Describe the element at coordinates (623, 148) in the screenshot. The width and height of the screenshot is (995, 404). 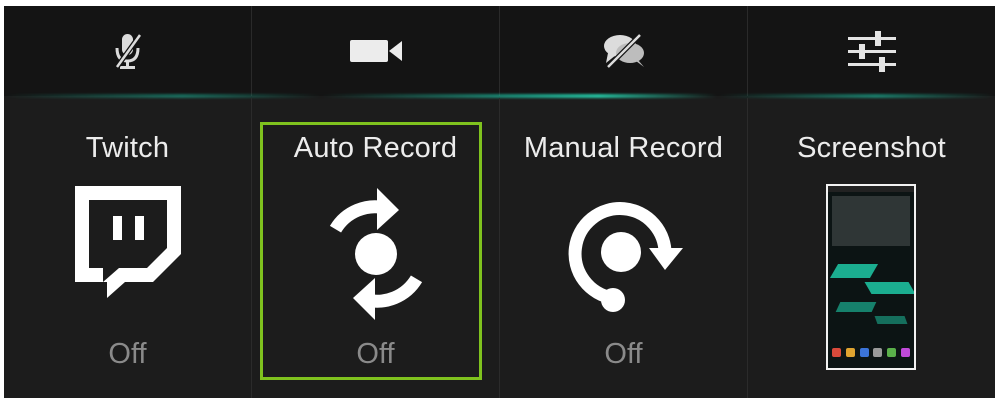
I see `tile-title: Manual Record` at that location.